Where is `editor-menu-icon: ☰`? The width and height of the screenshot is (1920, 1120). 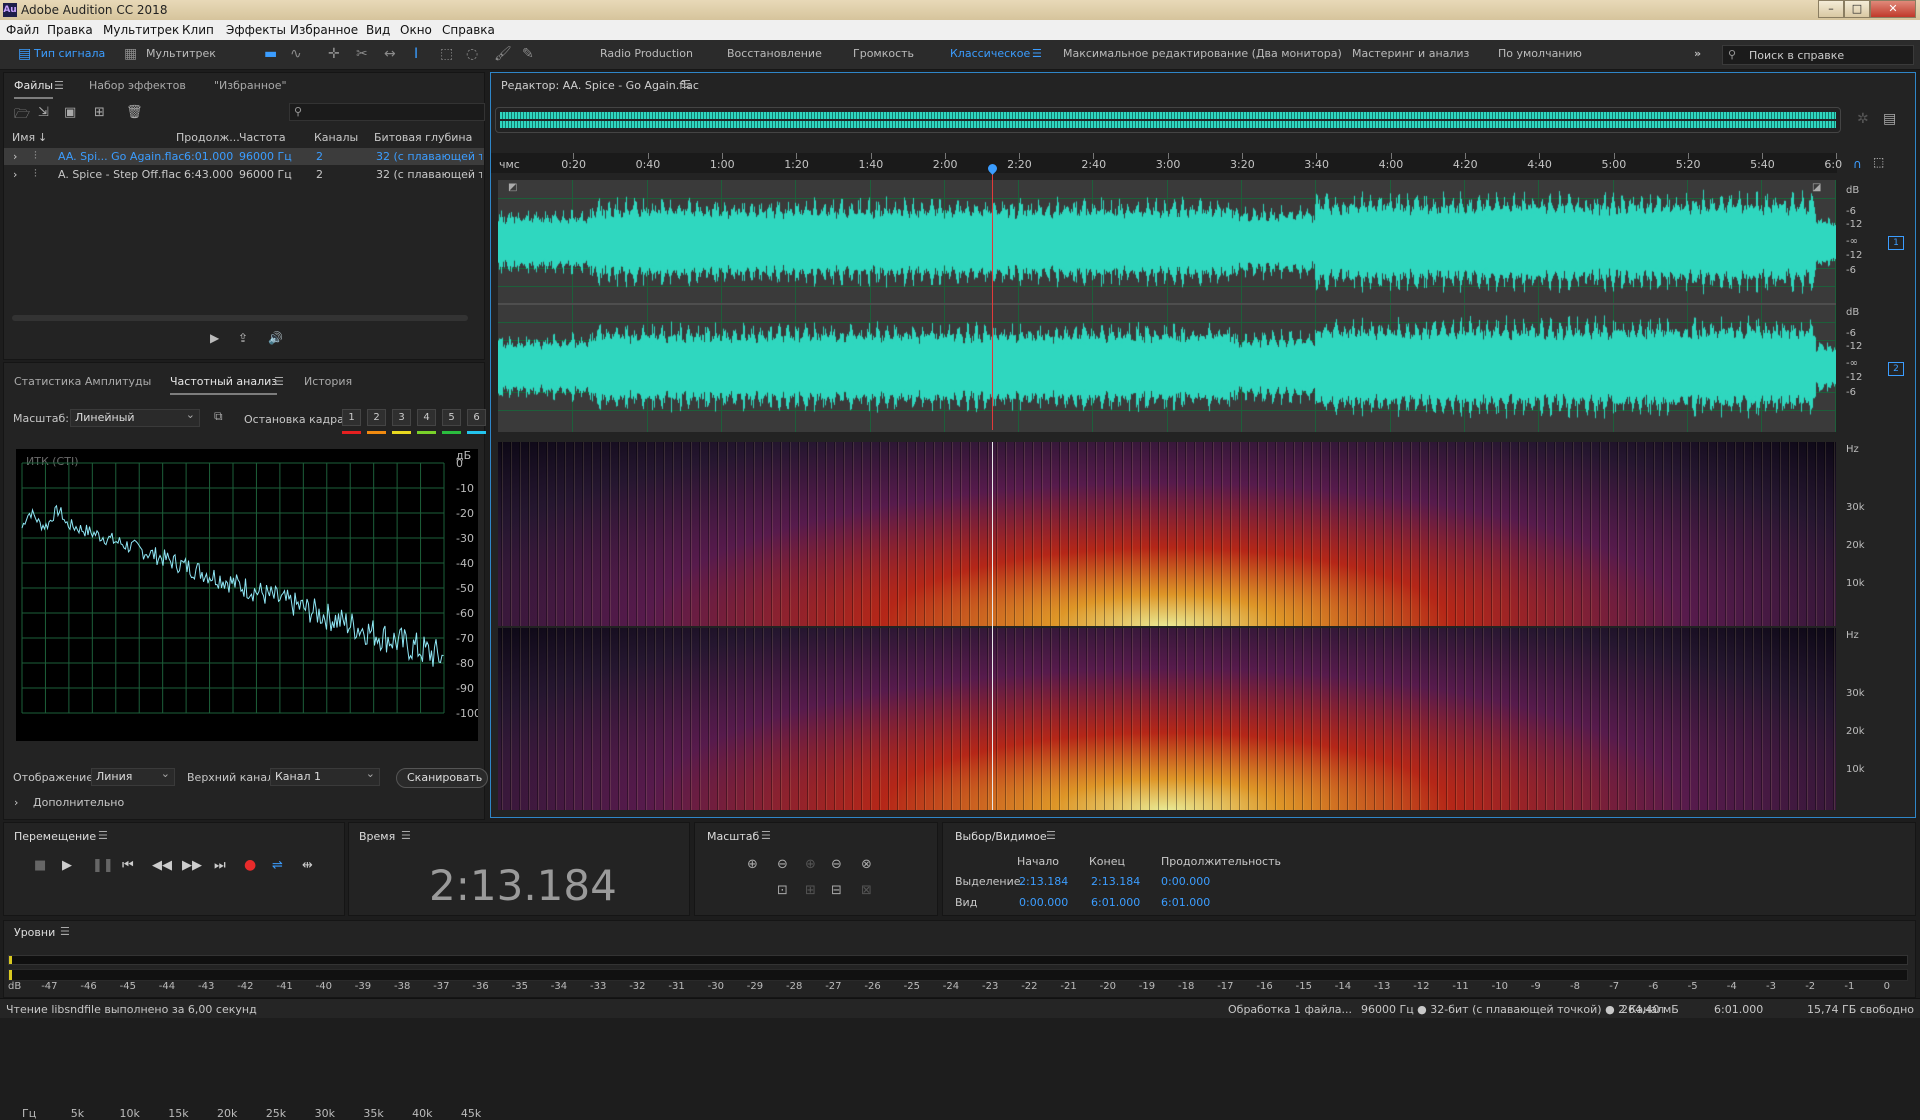 editor-menu-icon: ☰ is located at coordinates (686, 84).